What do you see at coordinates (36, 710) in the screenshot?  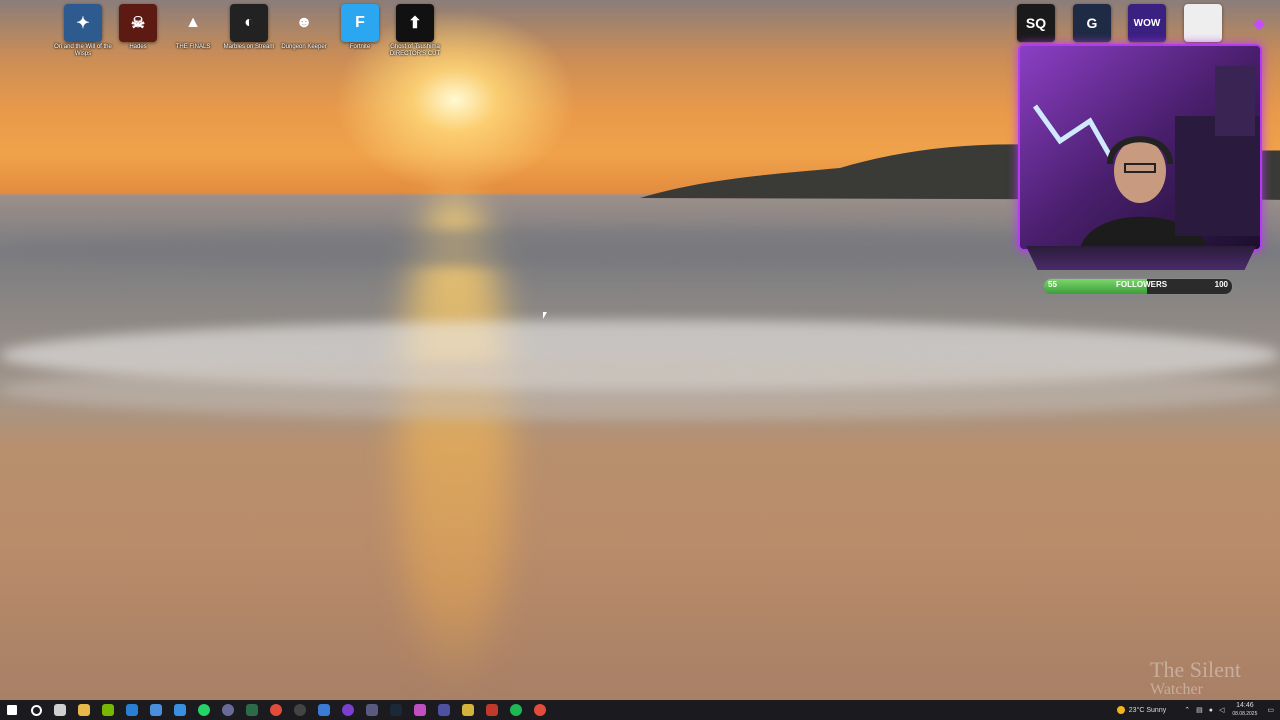 I see `search-icon` at bounding box center [36, 710].